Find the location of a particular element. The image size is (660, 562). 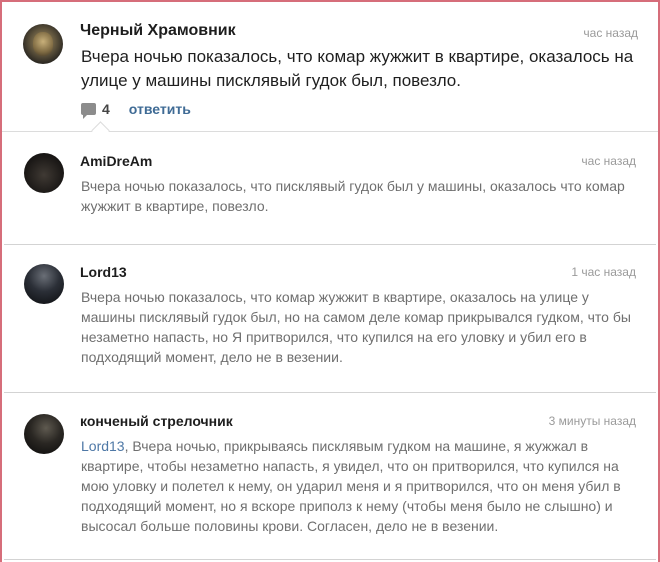

comment-icon is located at coordinates (88, 111).